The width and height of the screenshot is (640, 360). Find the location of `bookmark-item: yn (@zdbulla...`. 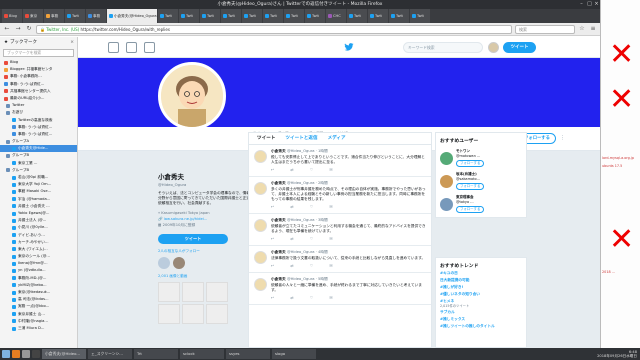

bookmark-item: yn (@zdbulla... is located at coordinates (38, 270).